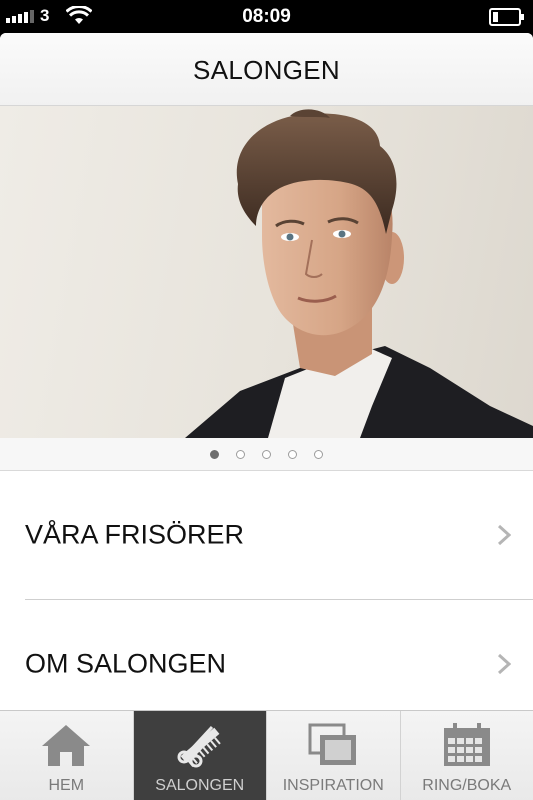  Describe the element at coordinates (200, 785) in the screenshot. I see `tab-label: SALONGEN` at that location.